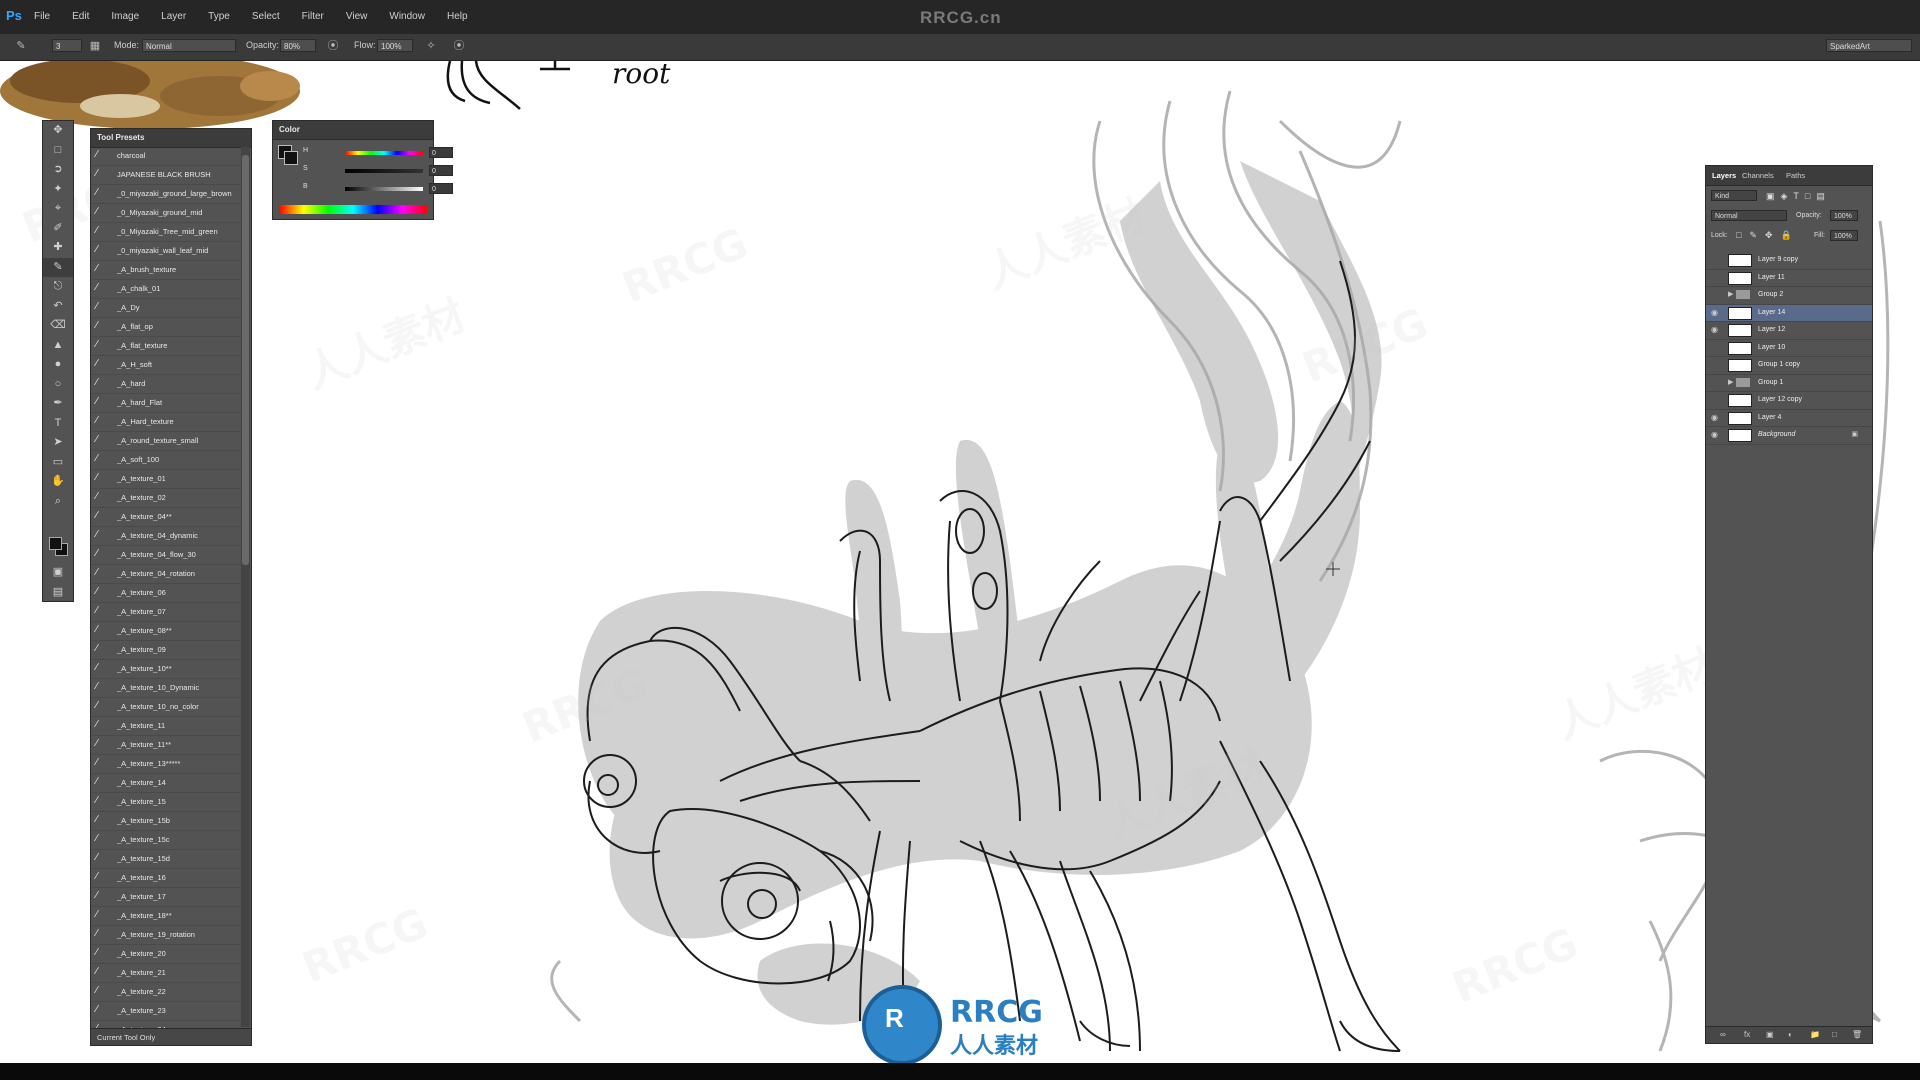  What do you see at coordinates (395, 45) in the screenshot?
I see `flow-input: 100%` at bounding box center [395, 45].